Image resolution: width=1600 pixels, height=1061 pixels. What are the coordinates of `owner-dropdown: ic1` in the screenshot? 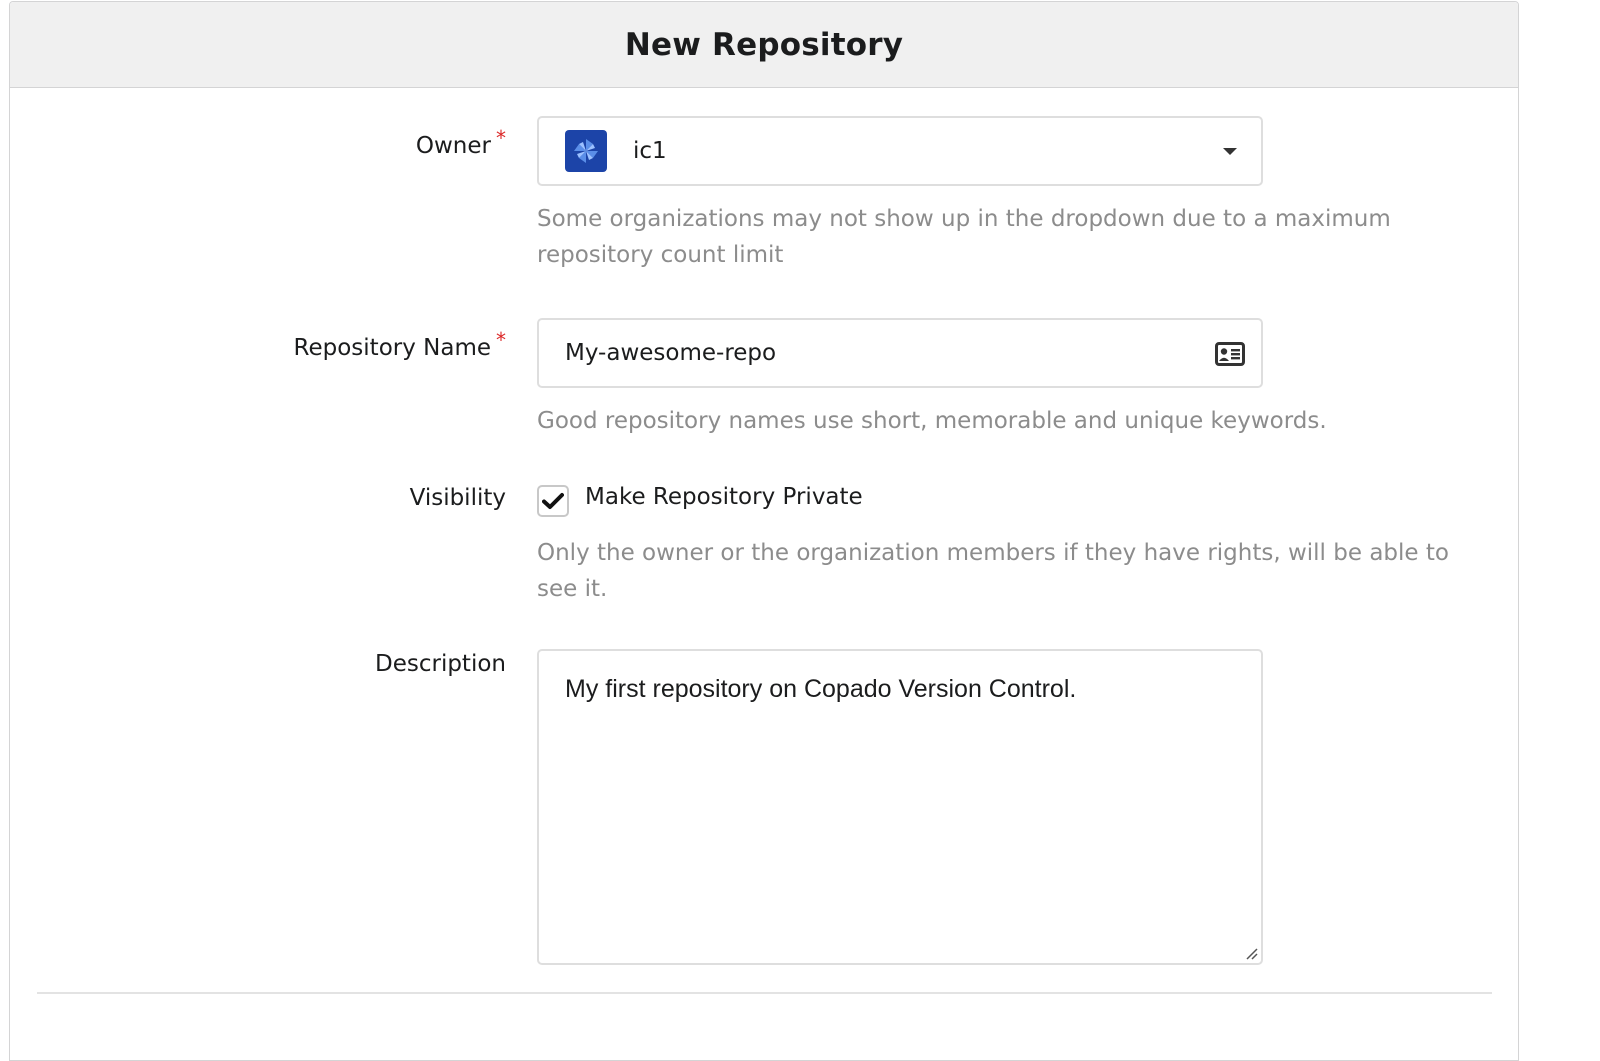 It's located at (900, 151).